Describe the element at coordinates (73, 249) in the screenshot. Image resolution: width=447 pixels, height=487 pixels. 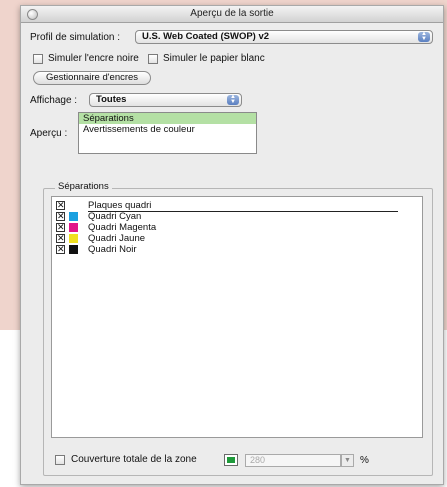
I see `black-swatch` at that location.